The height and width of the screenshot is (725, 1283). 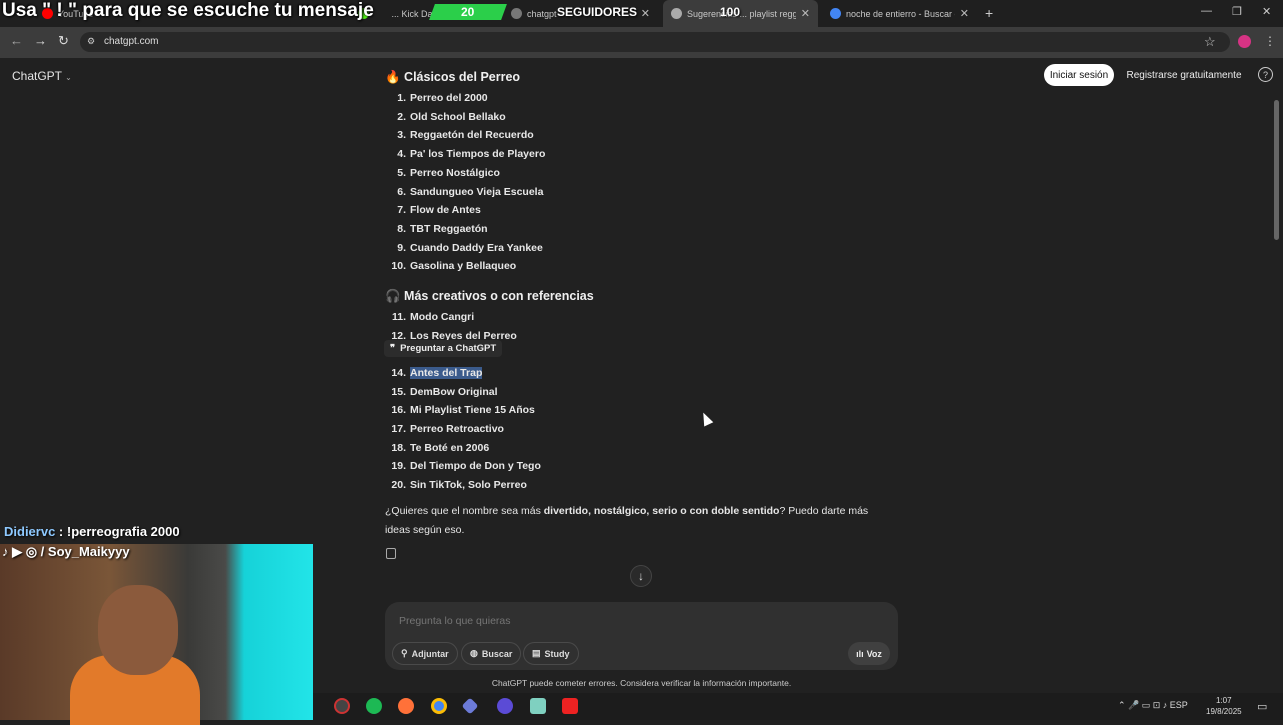 What do you see at coordinates (92, 531) in the screenshot?
I see `chat-overlay: Didiervc : !perreografia 2000` at bounding box center [92, 531].